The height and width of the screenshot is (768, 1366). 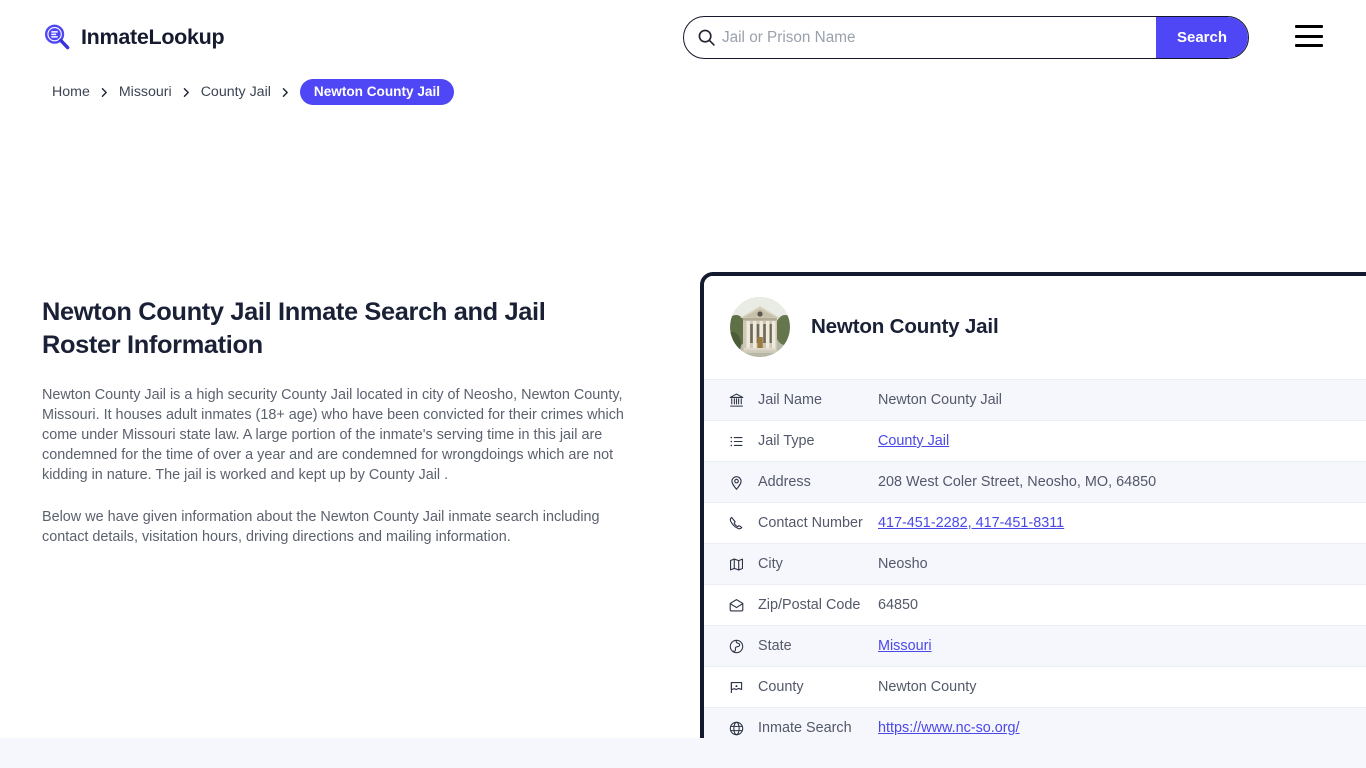 I want to click on info-row-value: Missouri, so click(x=905, y=646).